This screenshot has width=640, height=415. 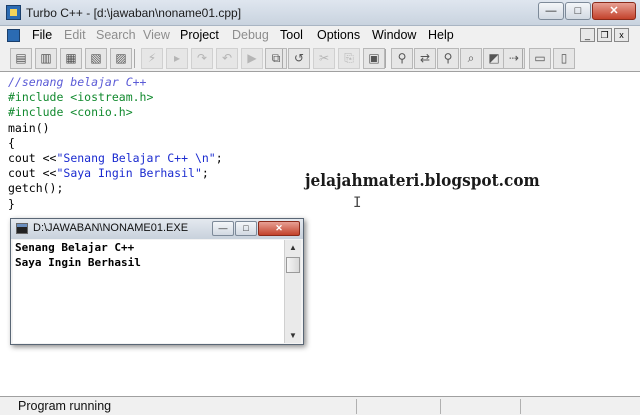 I want to click on replace-button: ⇄, so click(x=425, y=58).